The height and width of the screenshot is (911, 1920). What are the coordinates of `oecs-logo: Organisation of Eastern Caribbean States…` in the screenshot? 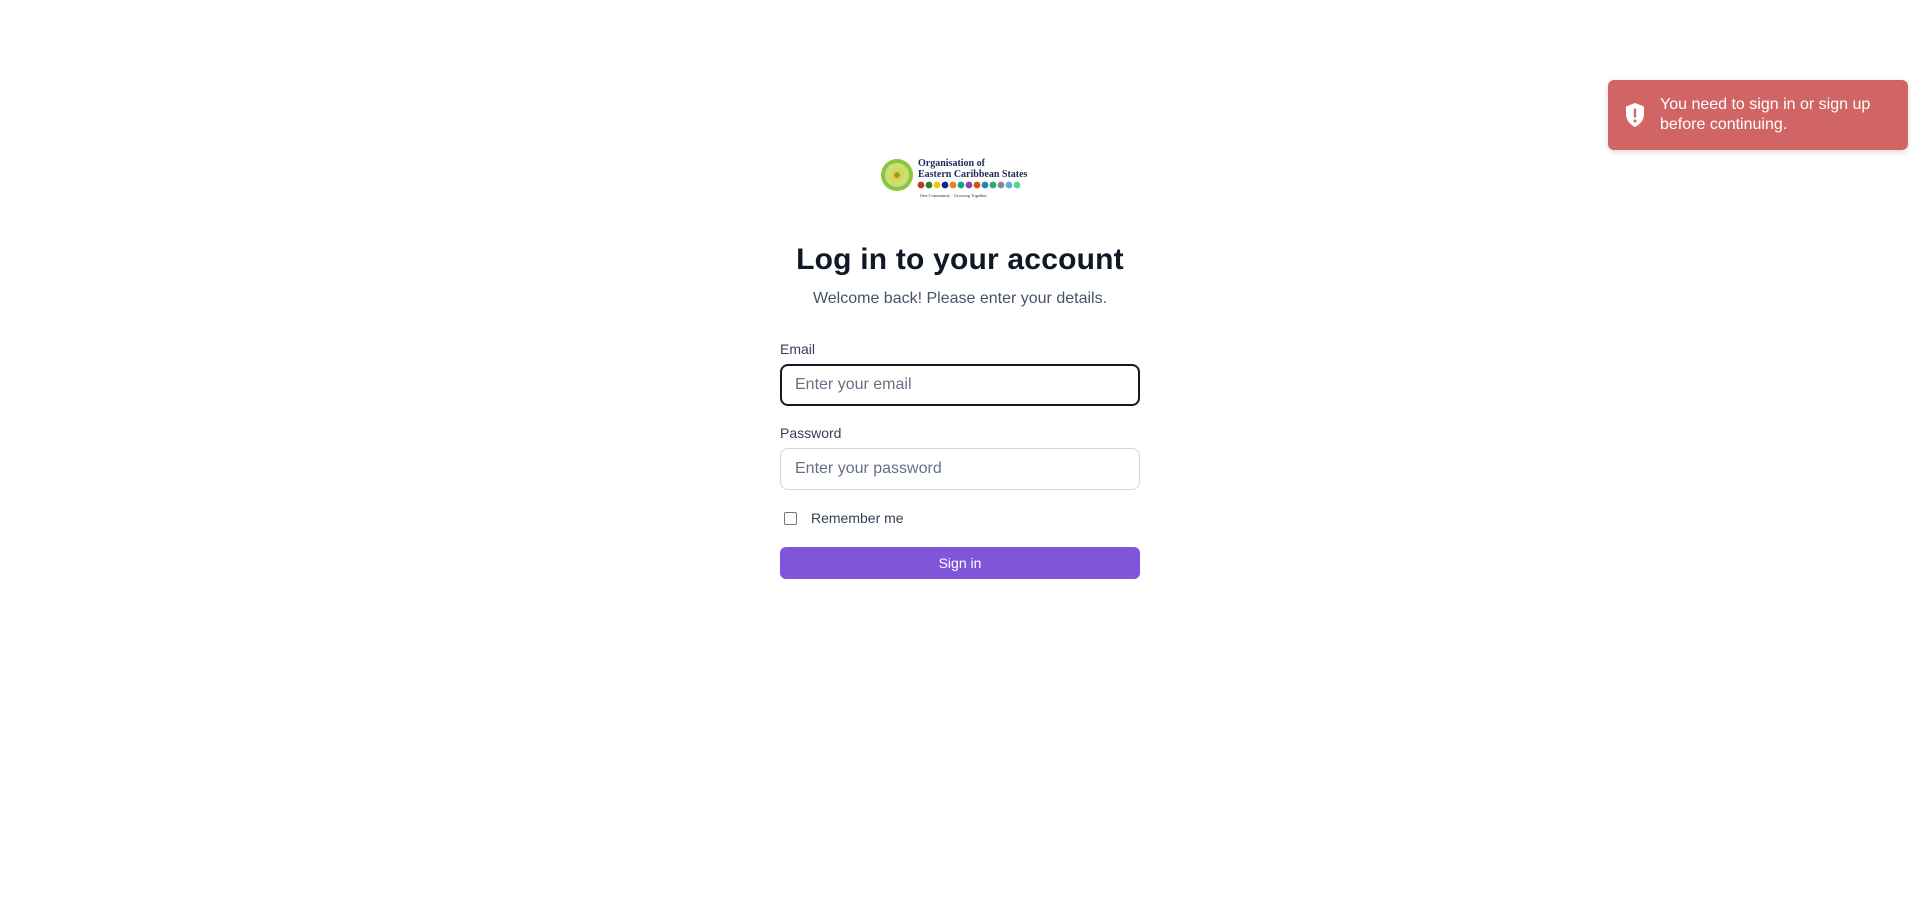 It's located at (954, 178).